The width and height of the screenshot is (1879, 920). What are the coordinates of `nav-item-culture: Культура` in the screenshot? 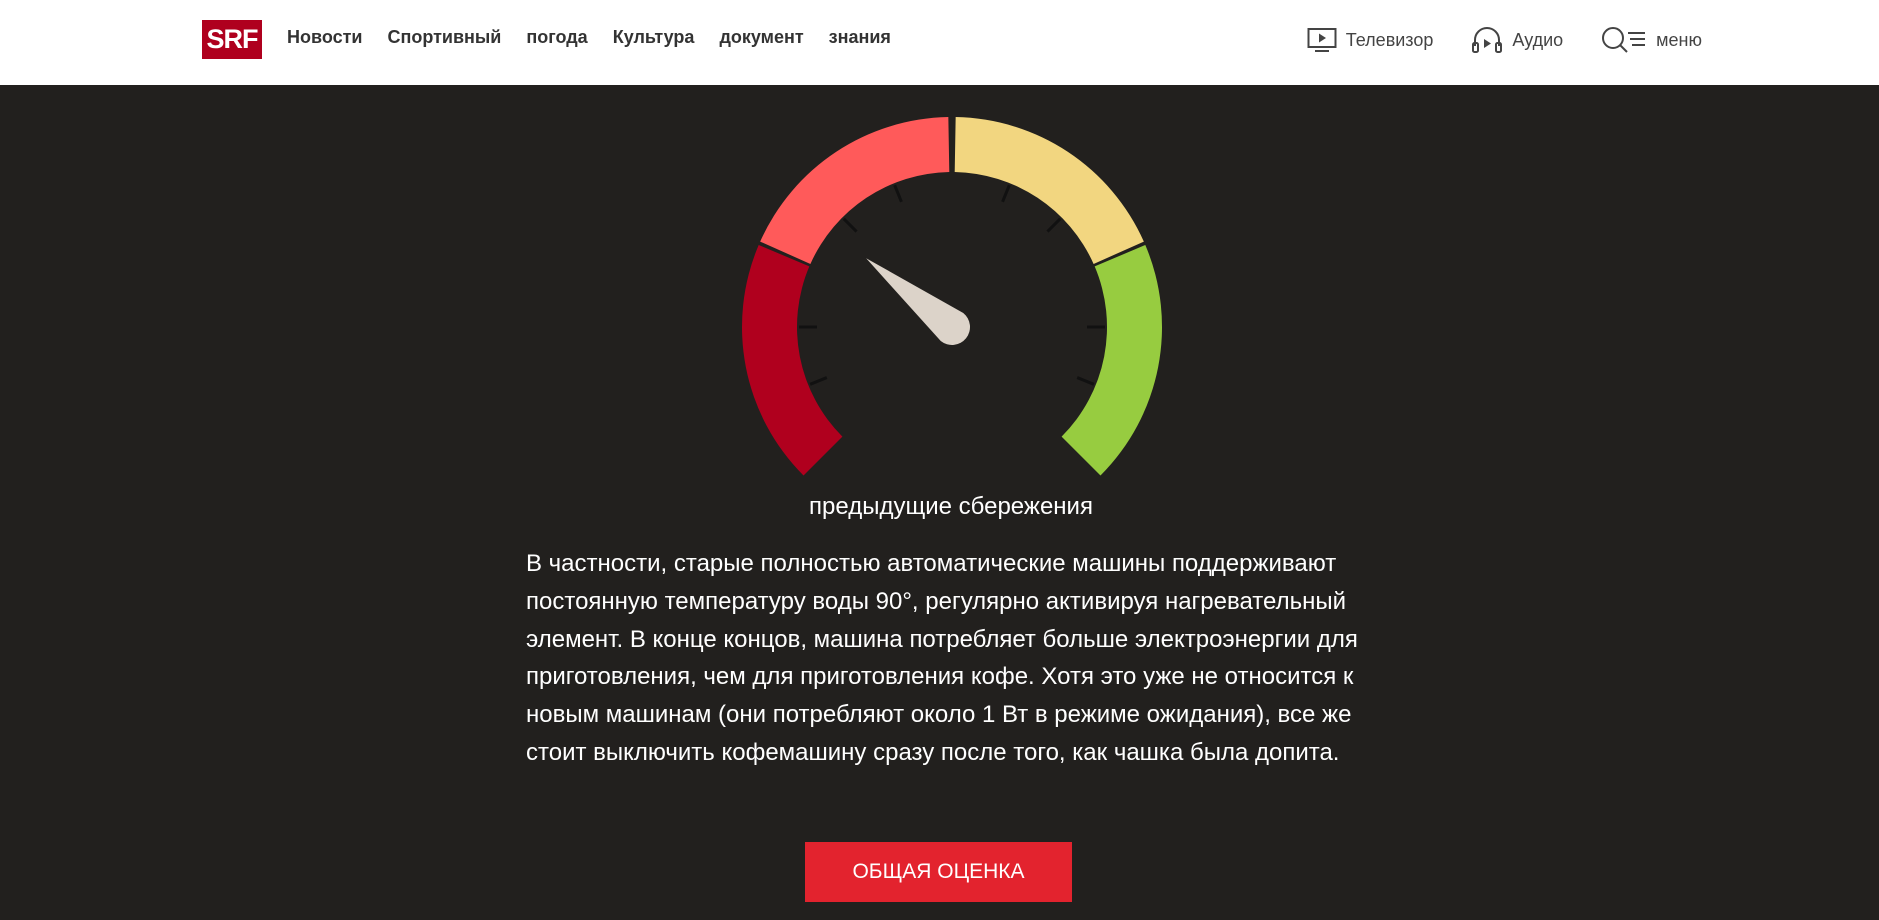 It's located at (654, 37).